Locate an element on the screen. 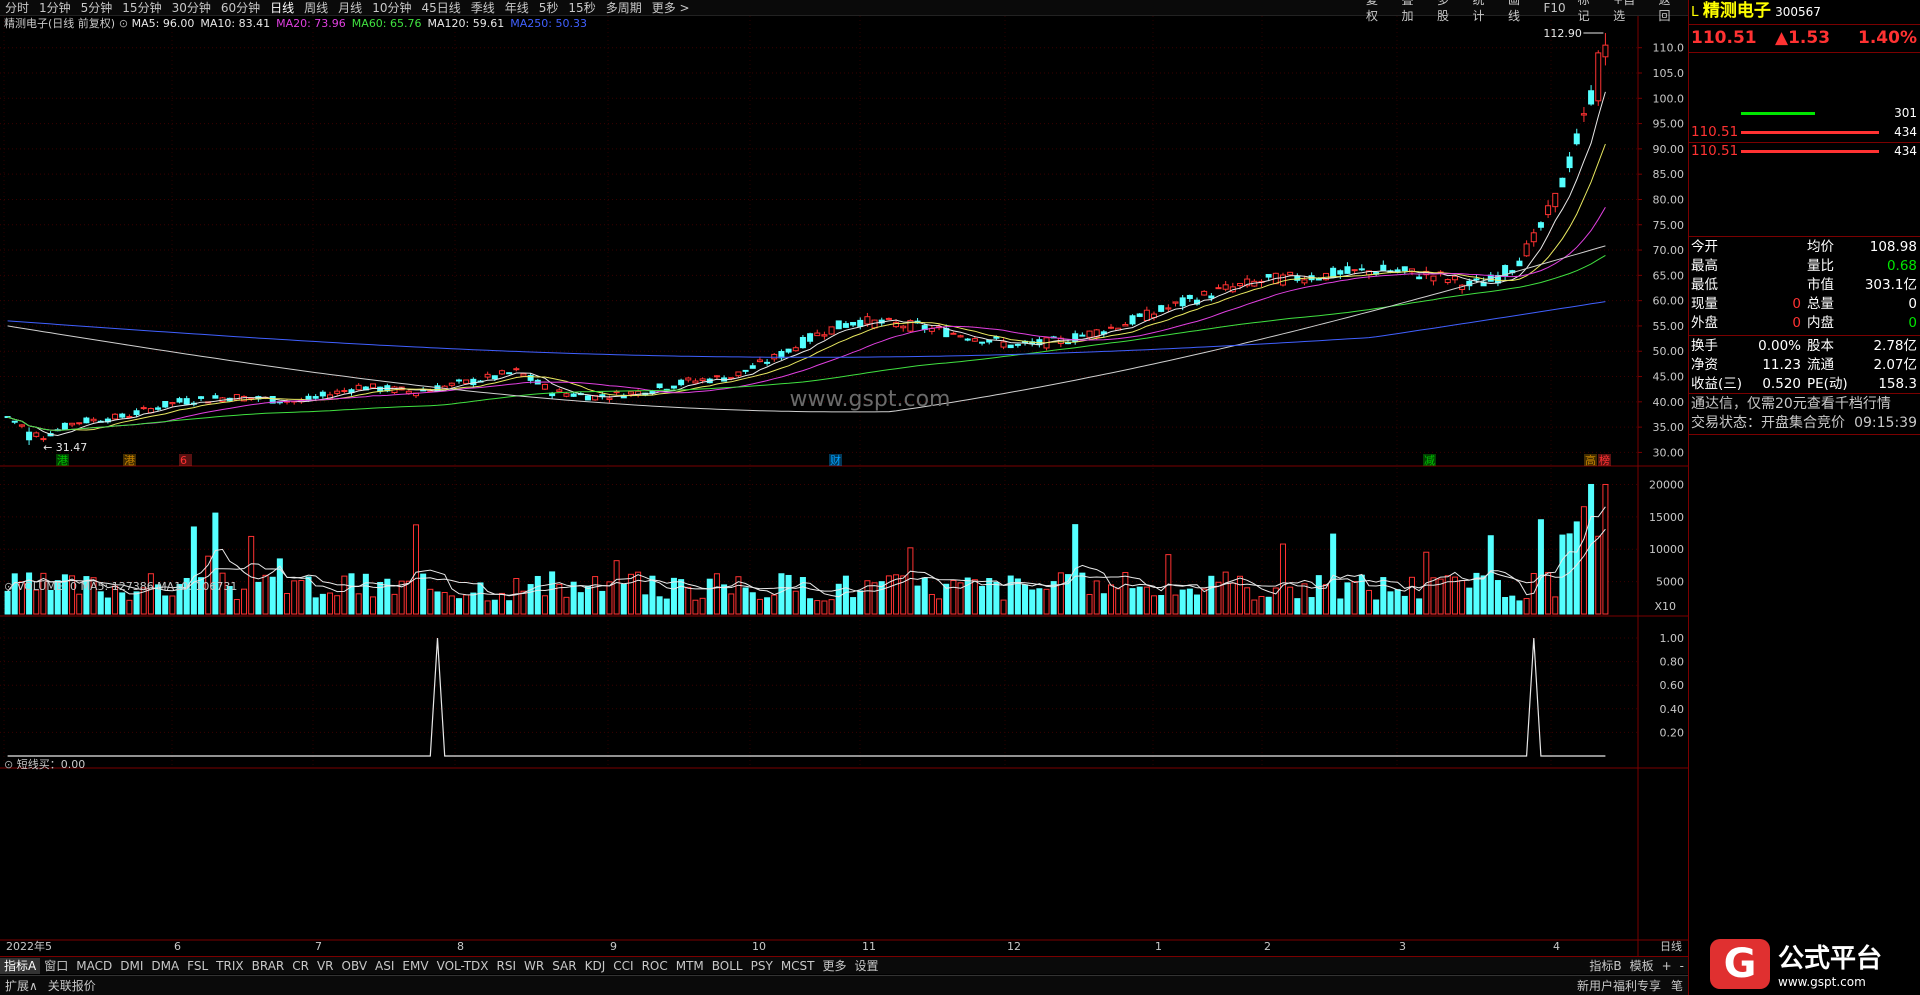  volume-settings-icon: ⊙ is located at coordinates (10, 586).